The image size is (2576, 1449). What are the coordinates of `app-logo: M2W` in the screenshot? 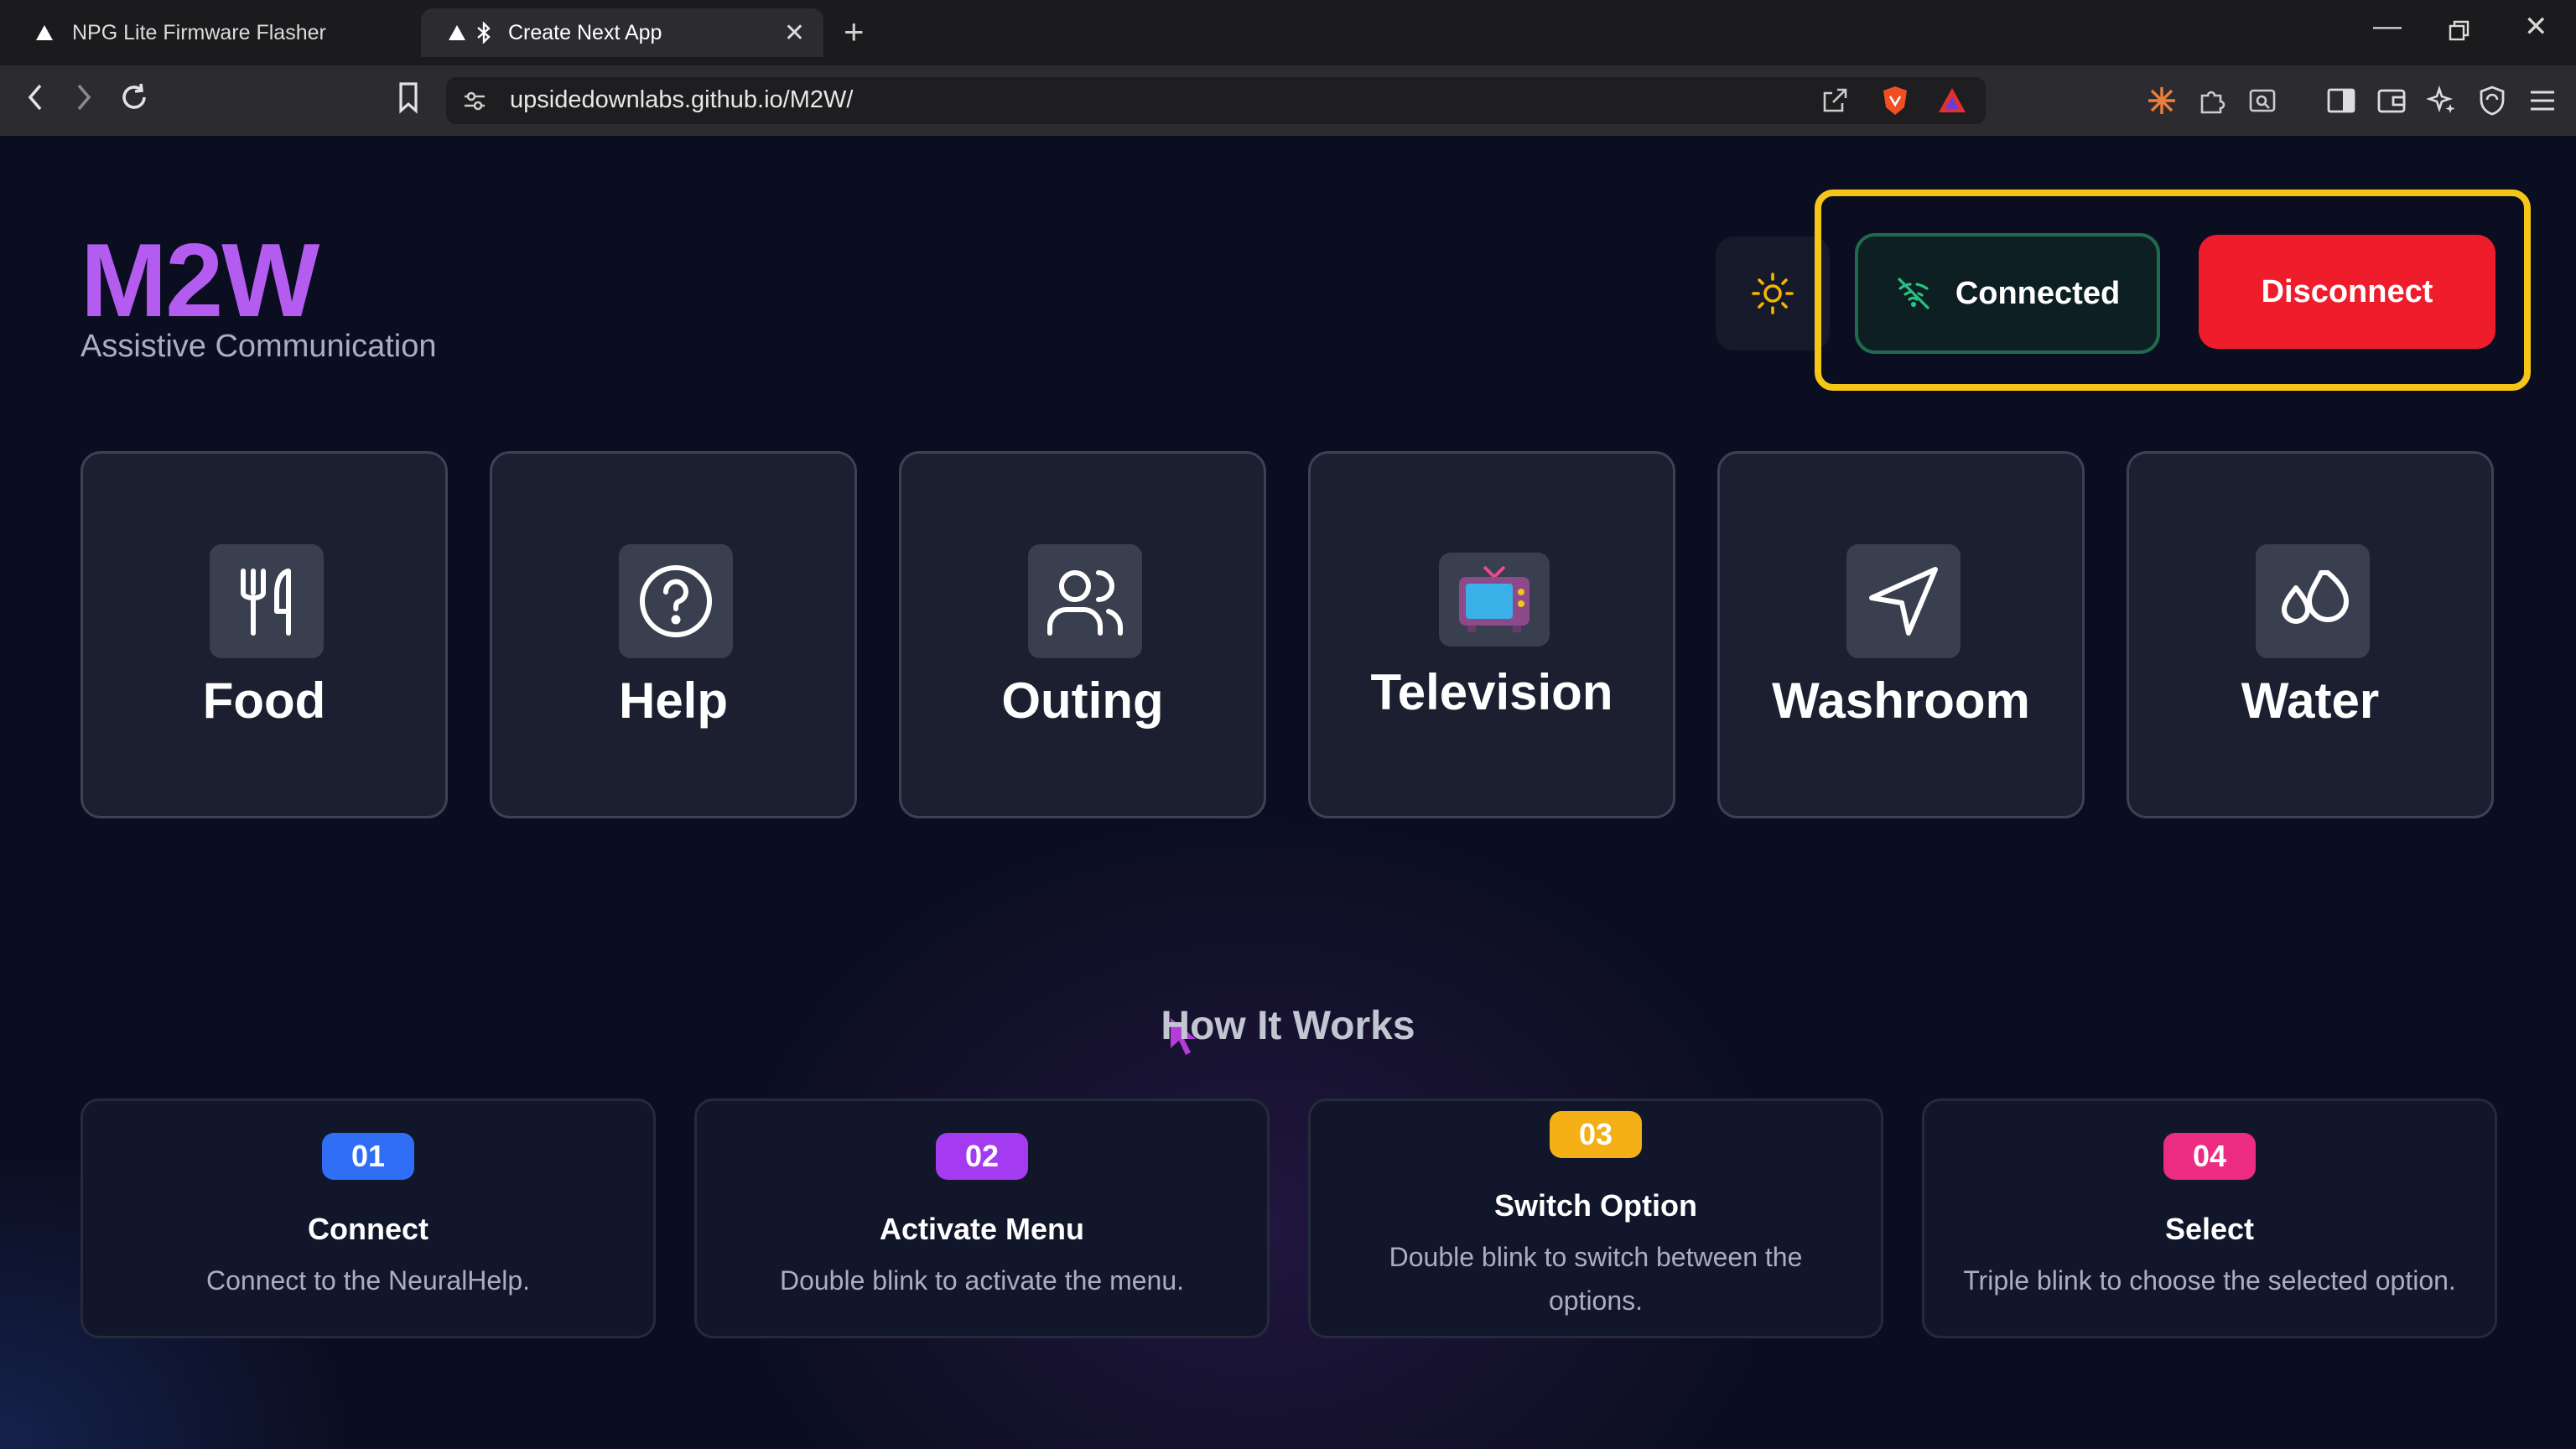 It's located at (199, 281).